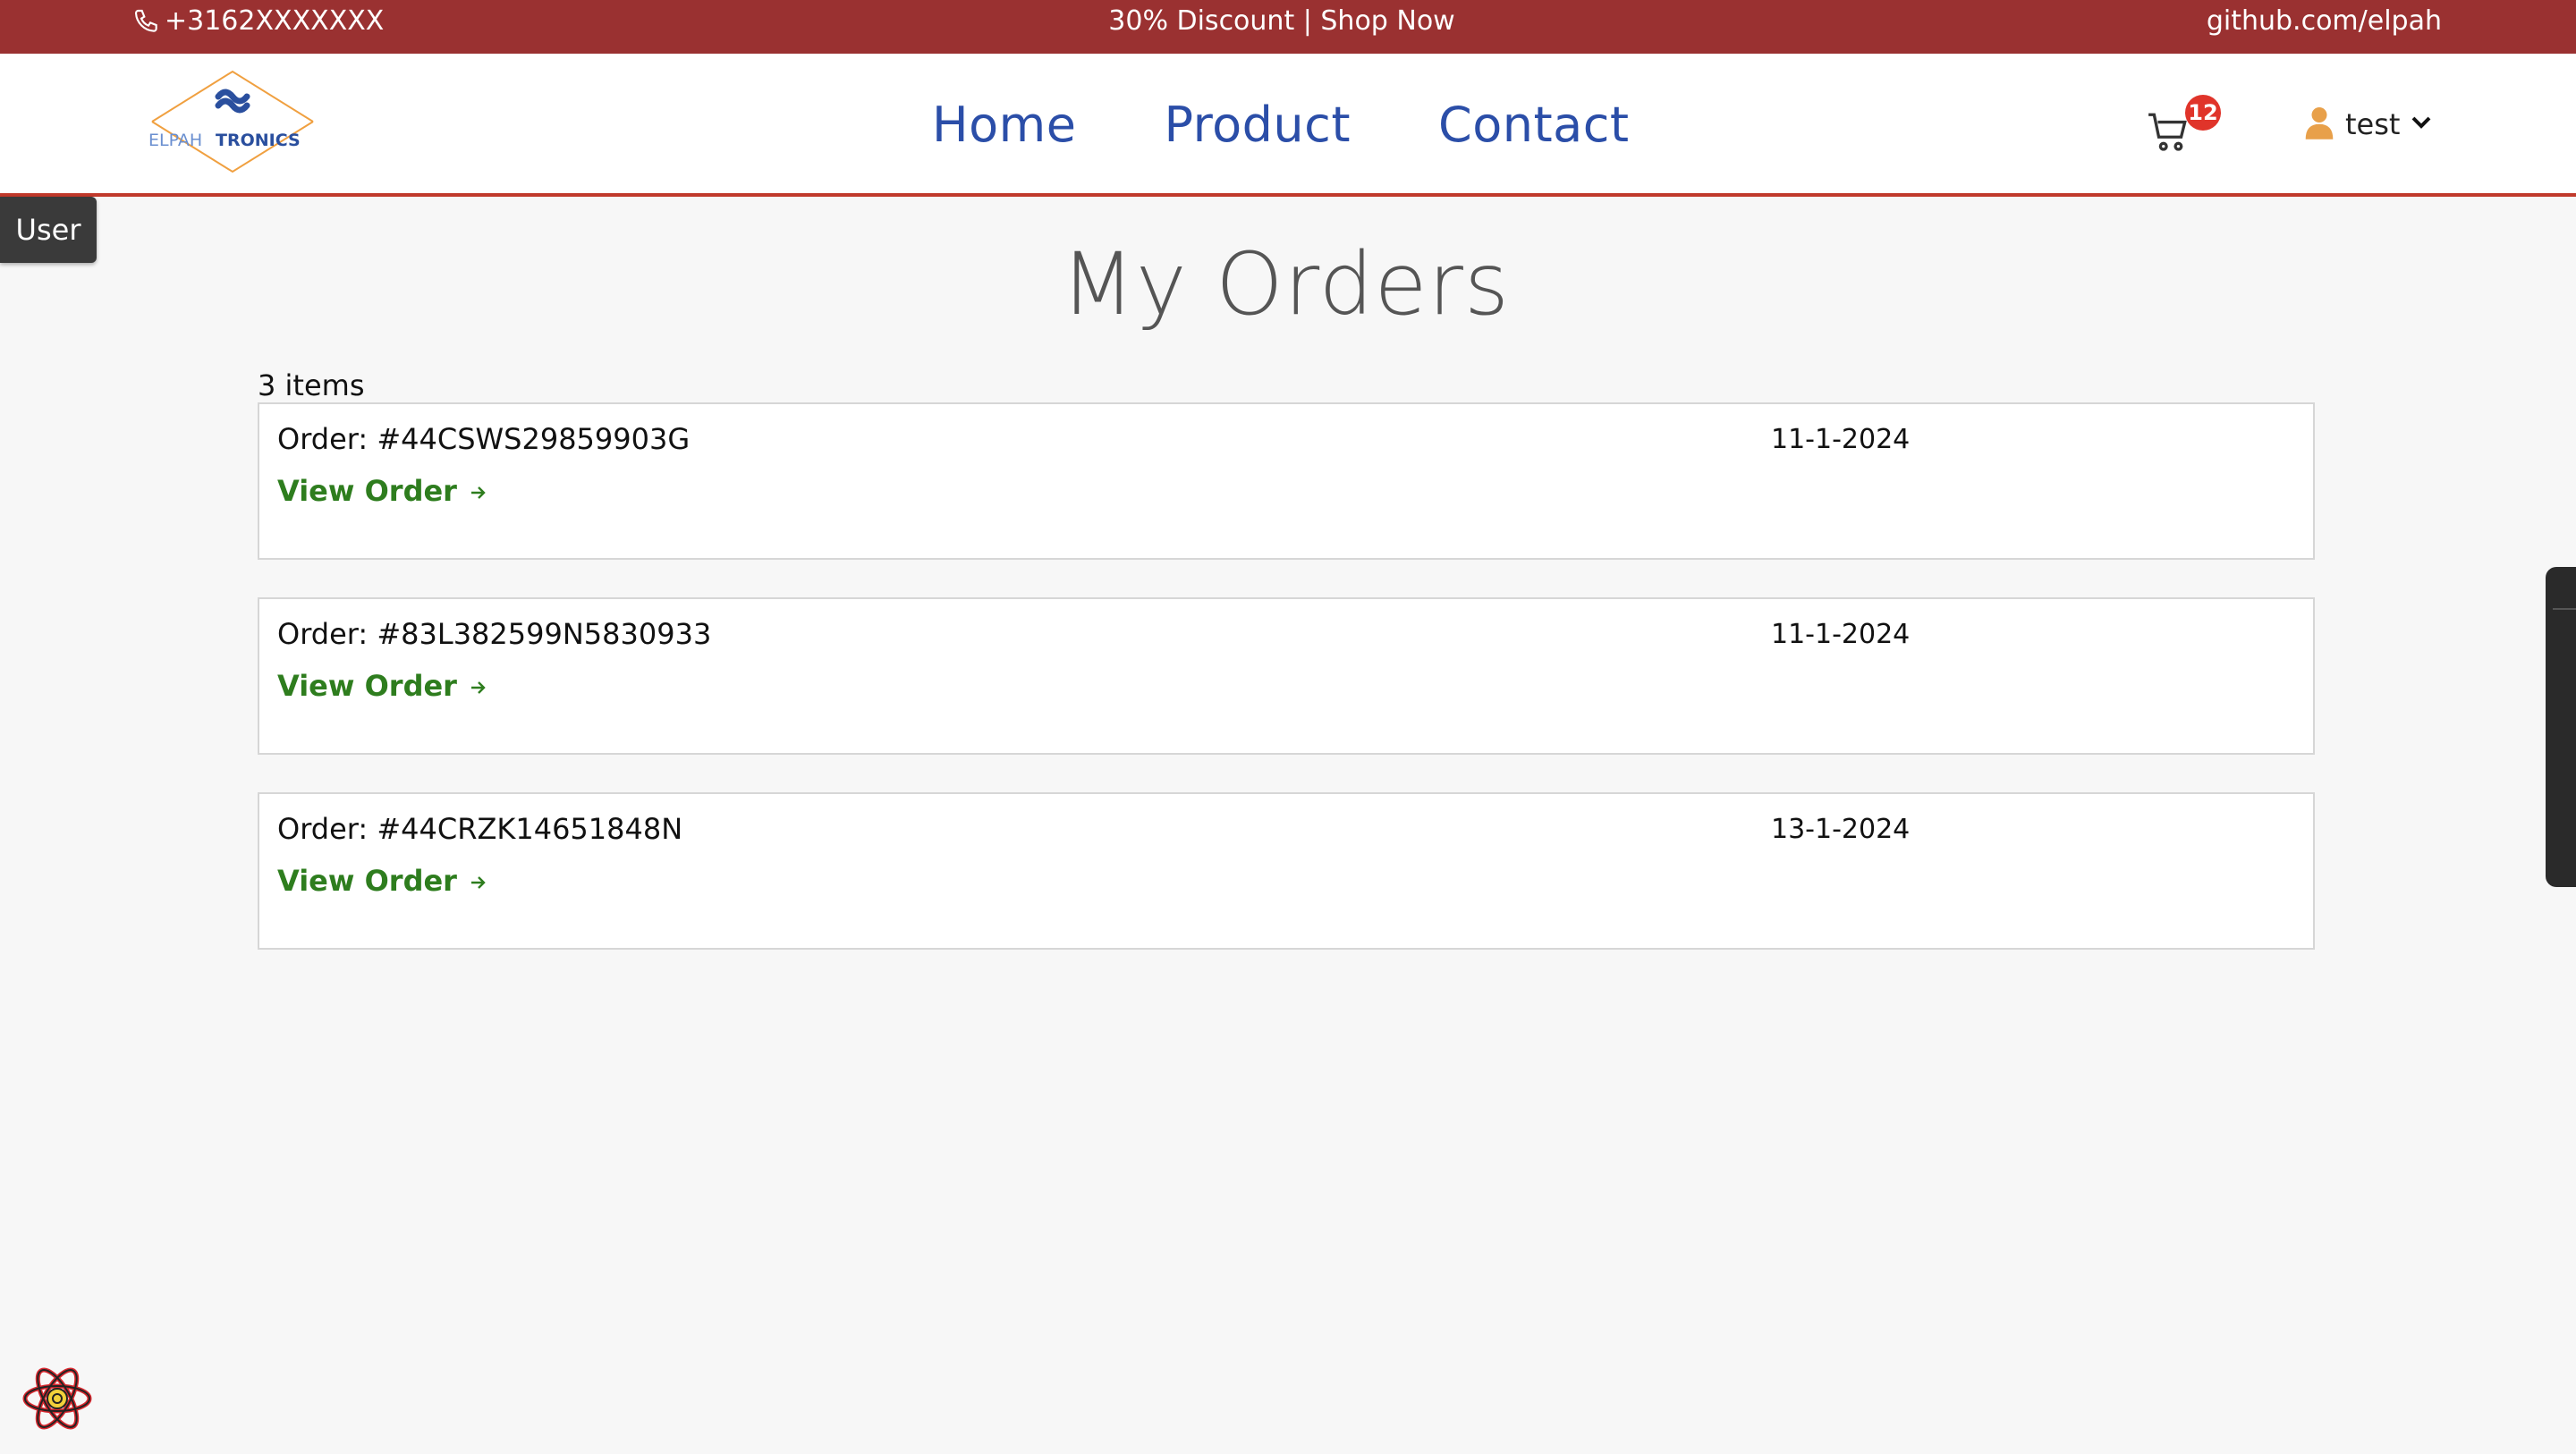  What do you see at coordinates (232, 121) in the screenshot?
I see `elpah-tronics-logo: ELPAH TRONICS` at bounding box center [232, 121].